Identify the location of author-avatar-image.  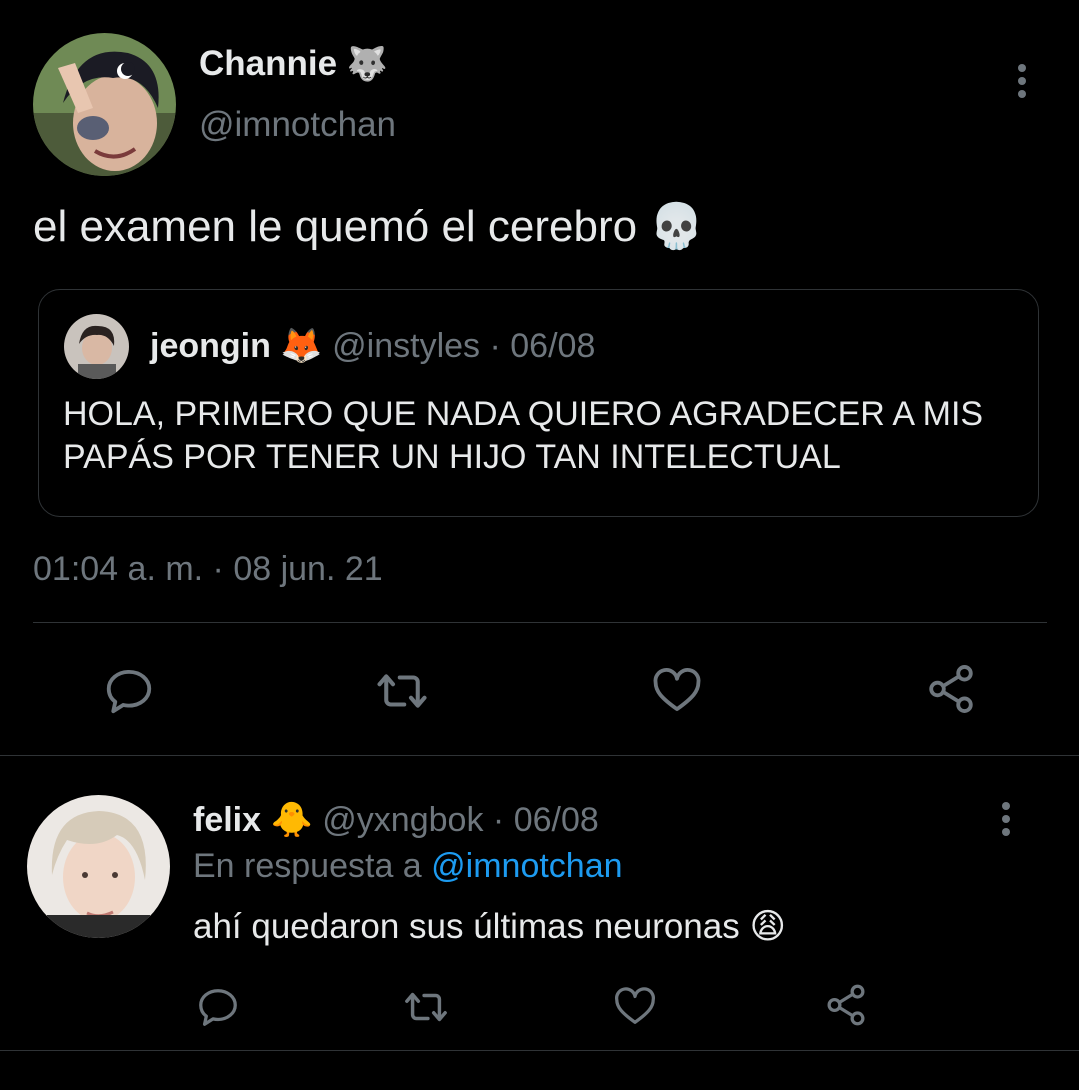
(104, 104).